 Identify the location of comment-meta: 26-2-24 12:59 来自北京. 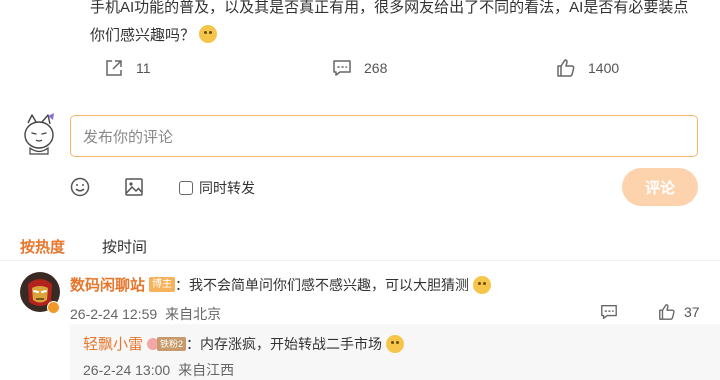
(145, 314).